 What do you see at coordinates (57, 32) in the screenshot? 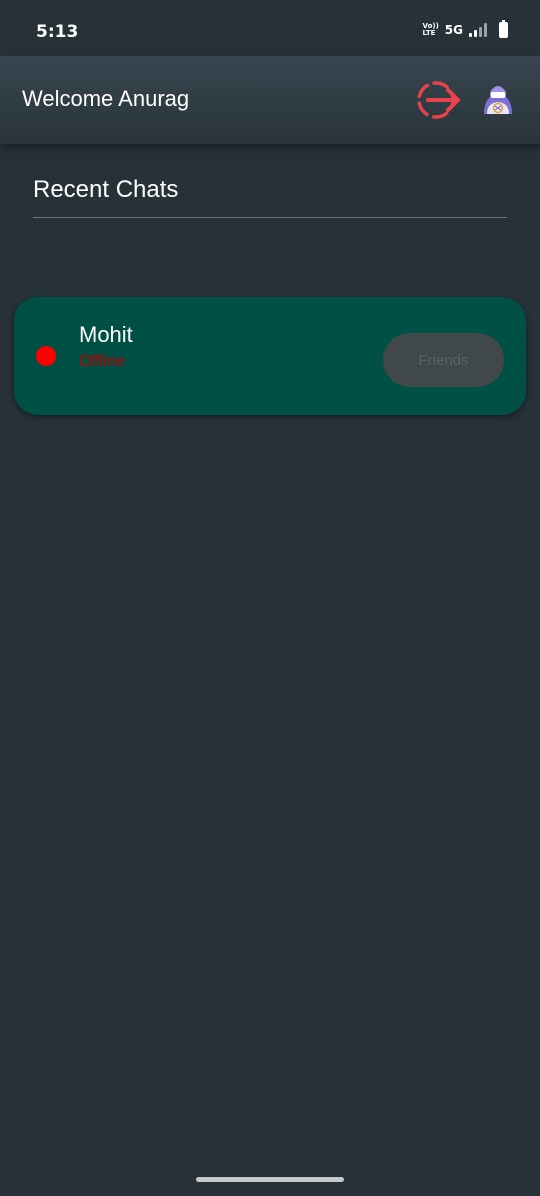
I see `status-time: 5:13` at bounding box center [57, 32].